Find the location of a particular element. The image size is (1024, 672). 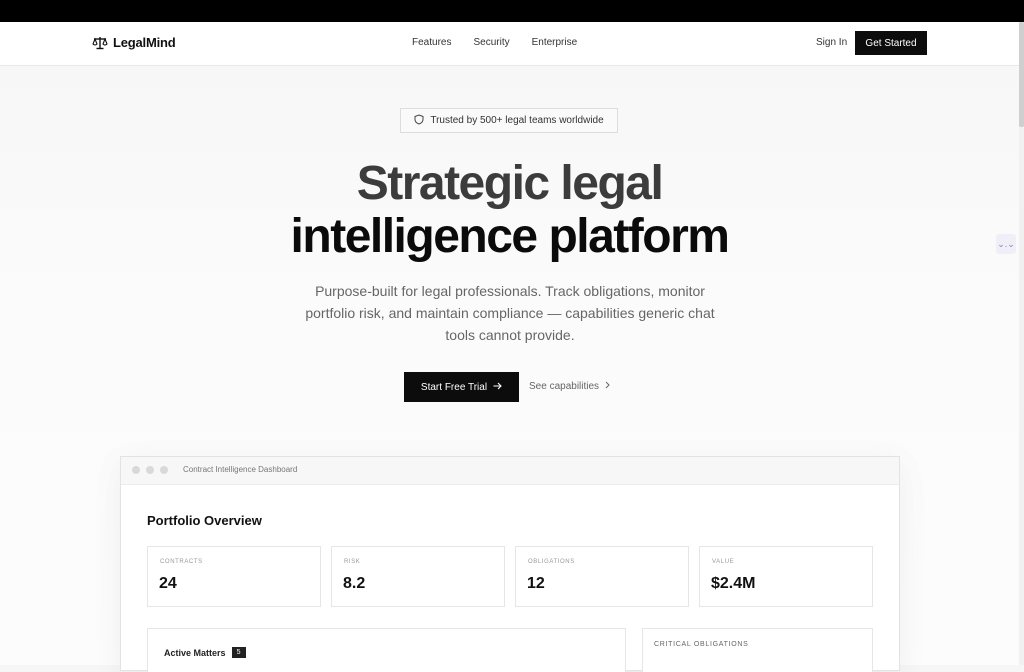

metric-value: 24 is located at coordinates (168, 583).